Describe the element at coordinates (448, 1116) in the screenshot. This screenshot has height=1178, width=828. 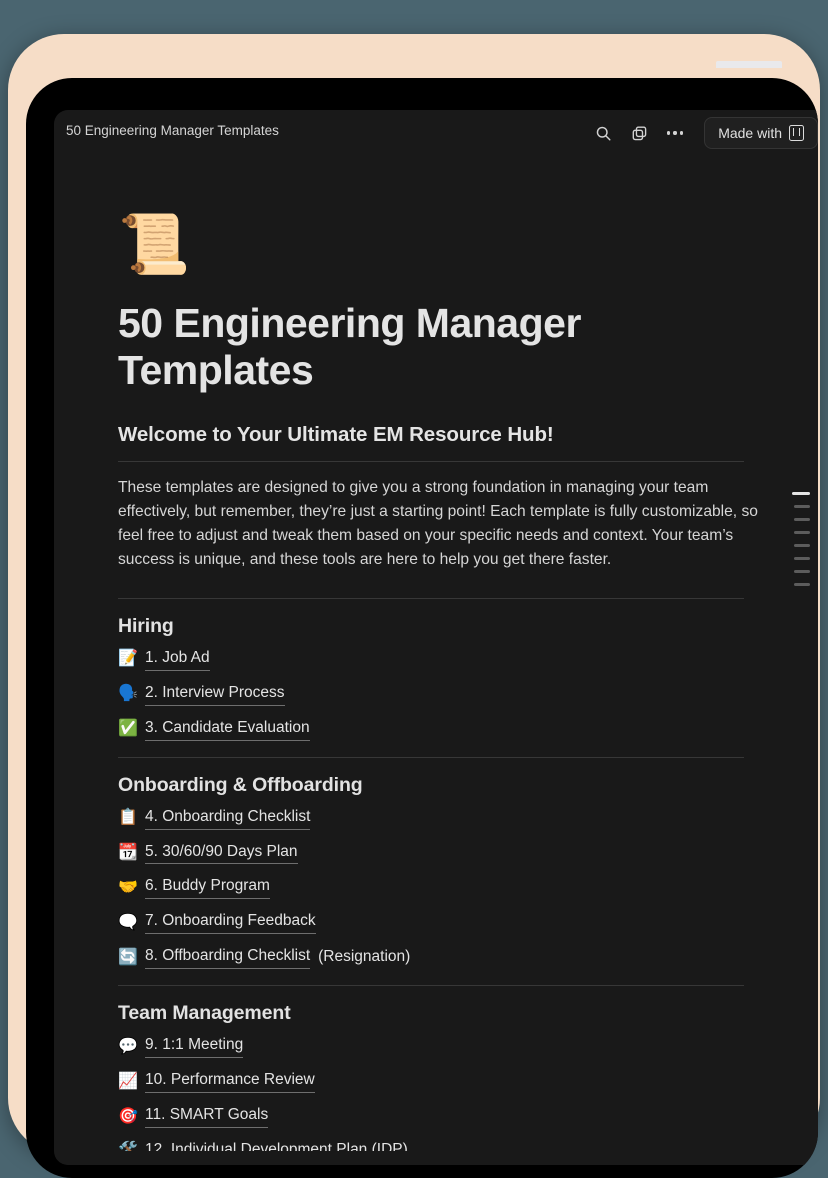
I see `template-link-row: 🎯 11. SMART Goals` at that location.